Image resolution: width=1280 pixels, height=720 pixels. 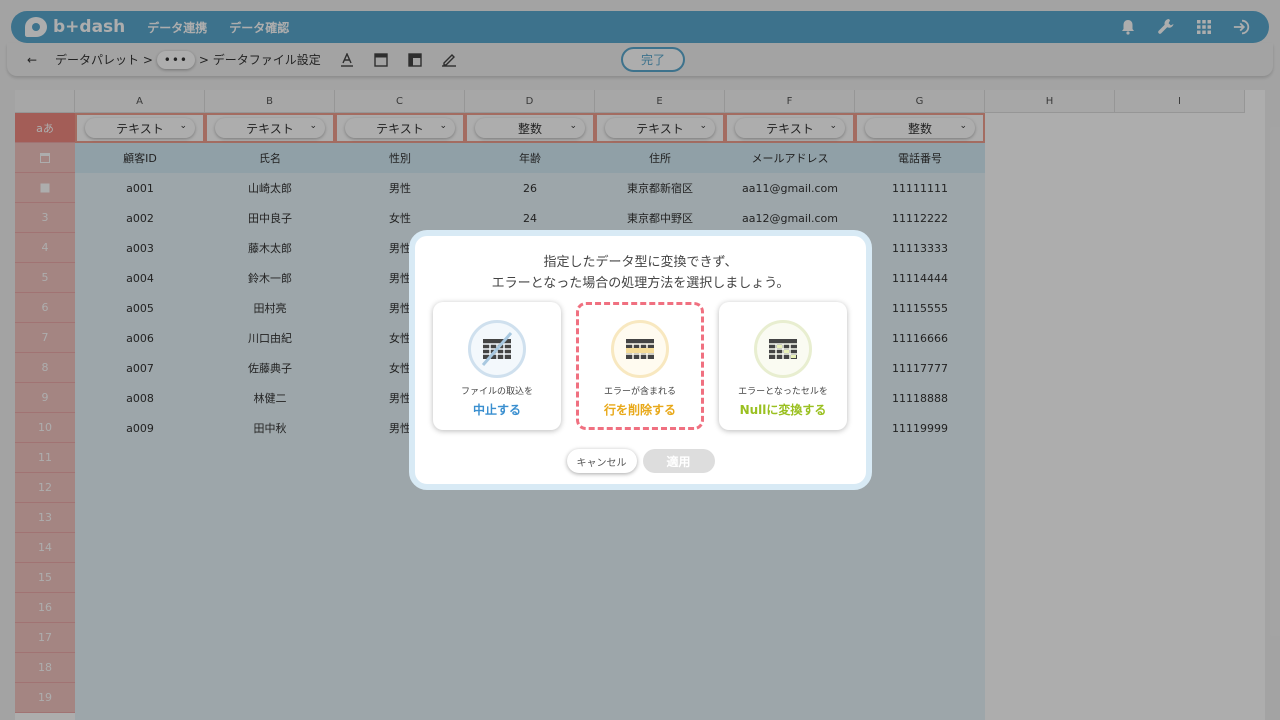 I want to click on option-convert-to-null-line1: エラーとなったセルを, so click(x=783, y=392).